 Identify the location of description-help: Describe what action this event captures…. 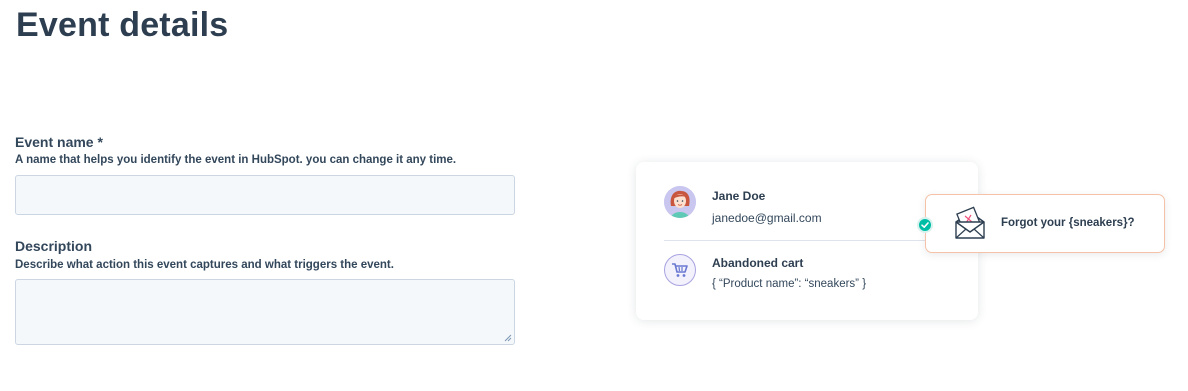
(204, 265).